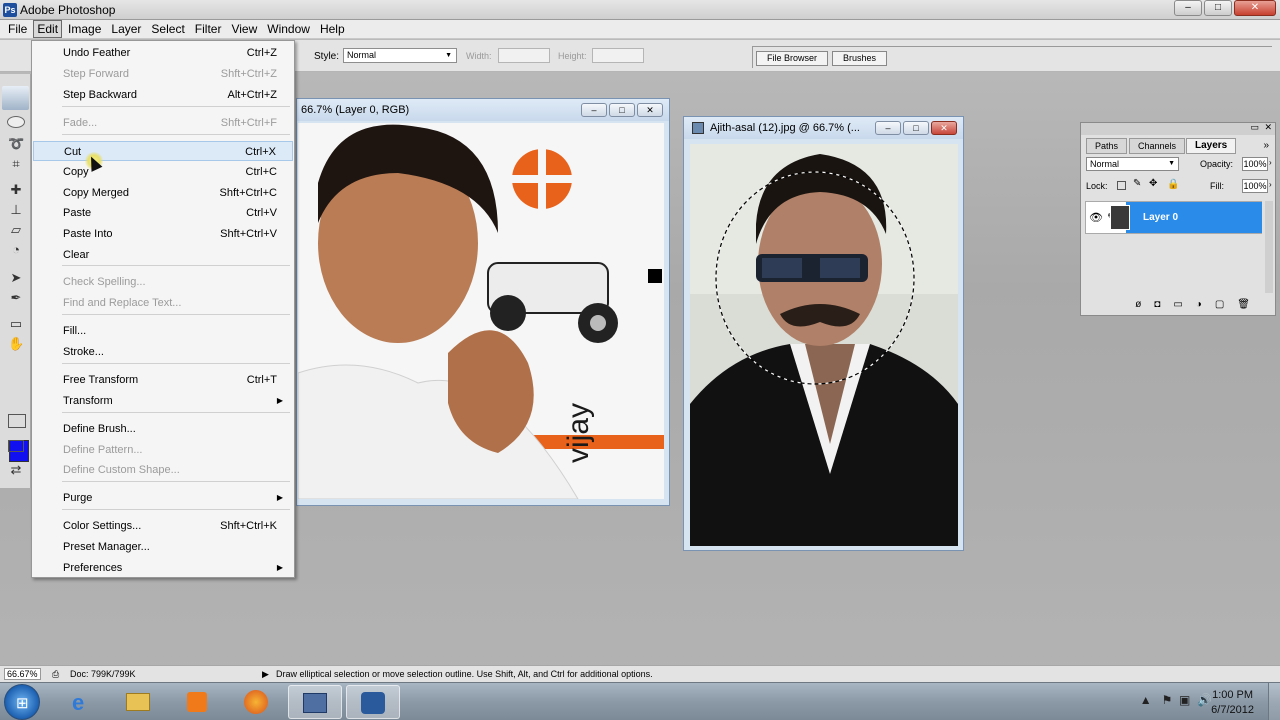 The image size is (1280, 720). I want to click on menu-item-step-backward: Step Backward Alt+Ctrl+Z, so click(163, 95).